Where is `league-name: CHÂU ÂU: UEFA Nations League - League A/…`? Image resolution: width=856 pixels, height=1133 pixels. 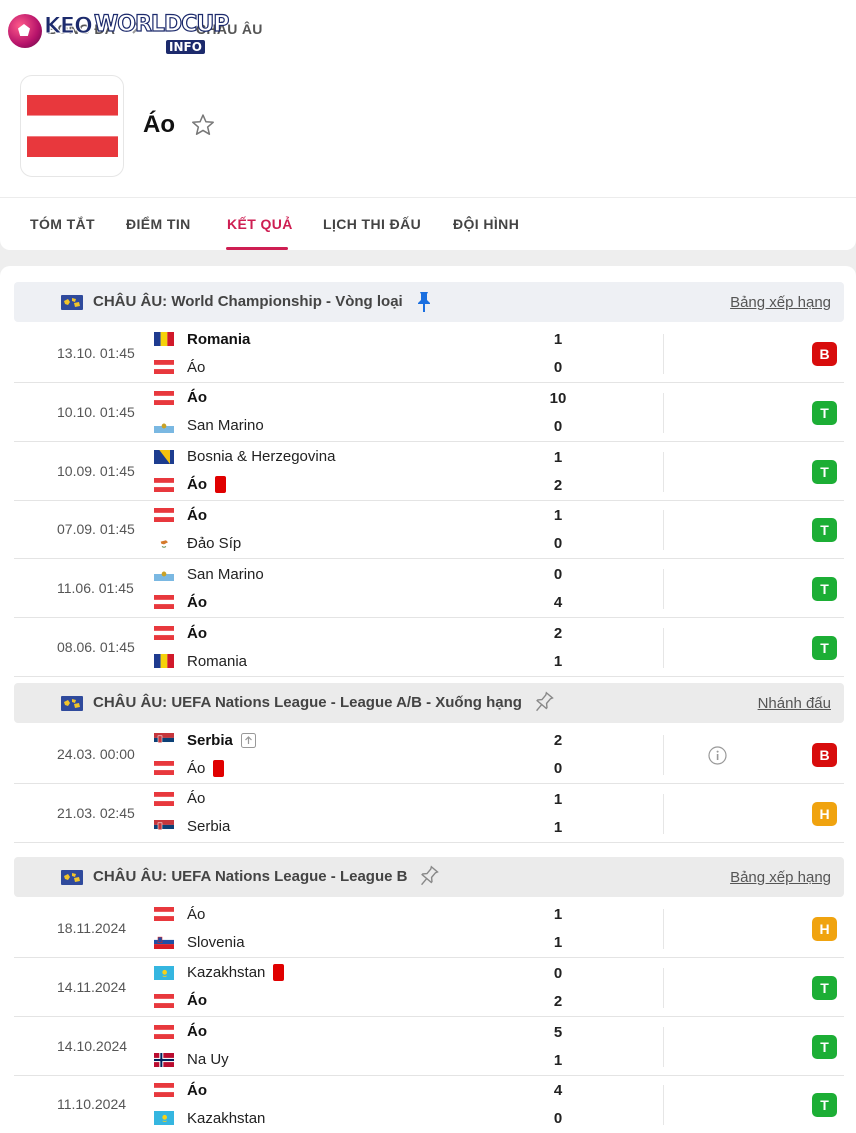
league-name: CHÂU ÂU: UEFA Nations League - League A/… is located at coordinates (307, 702).